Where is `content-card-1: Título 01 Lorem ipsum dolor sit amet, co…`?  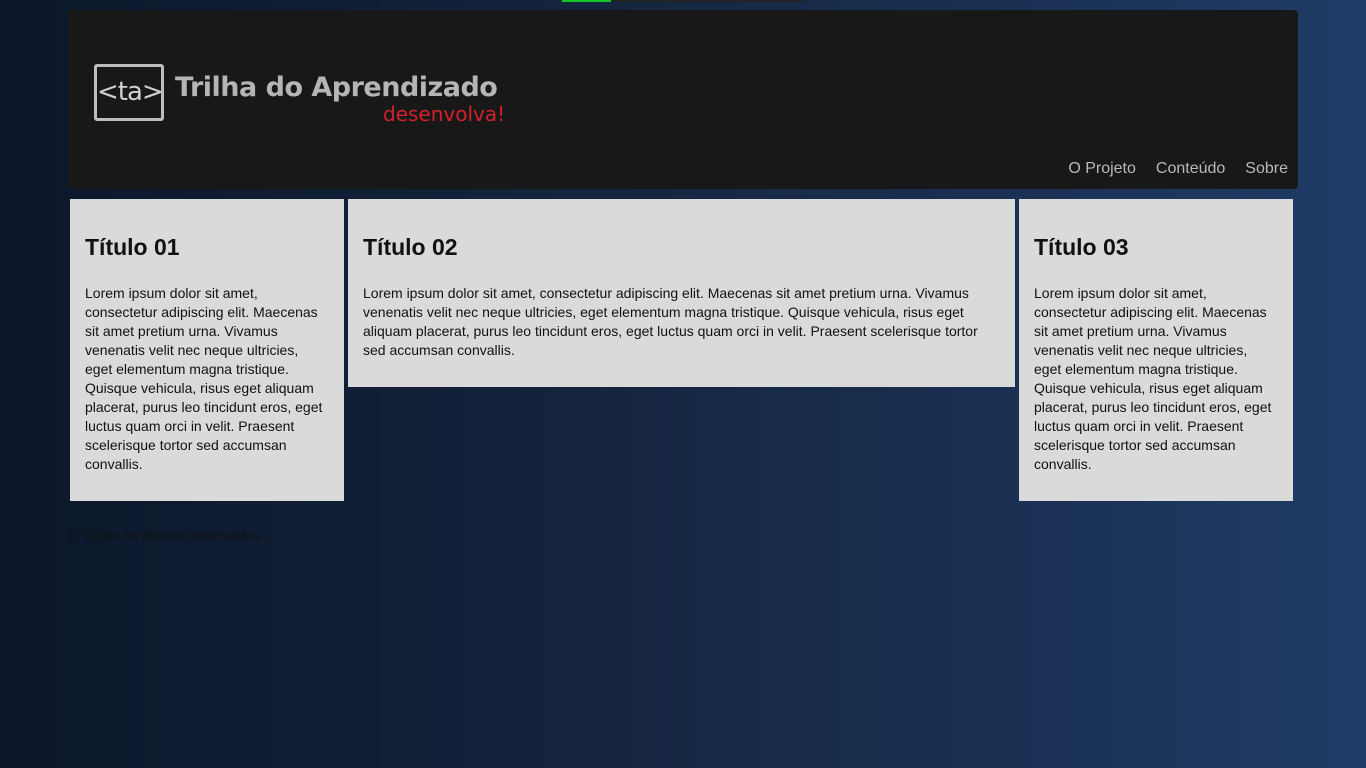 content-card-1: Título 01 Lorem ipsum dolor sit amet, co… is located at coordinates (207, 350).